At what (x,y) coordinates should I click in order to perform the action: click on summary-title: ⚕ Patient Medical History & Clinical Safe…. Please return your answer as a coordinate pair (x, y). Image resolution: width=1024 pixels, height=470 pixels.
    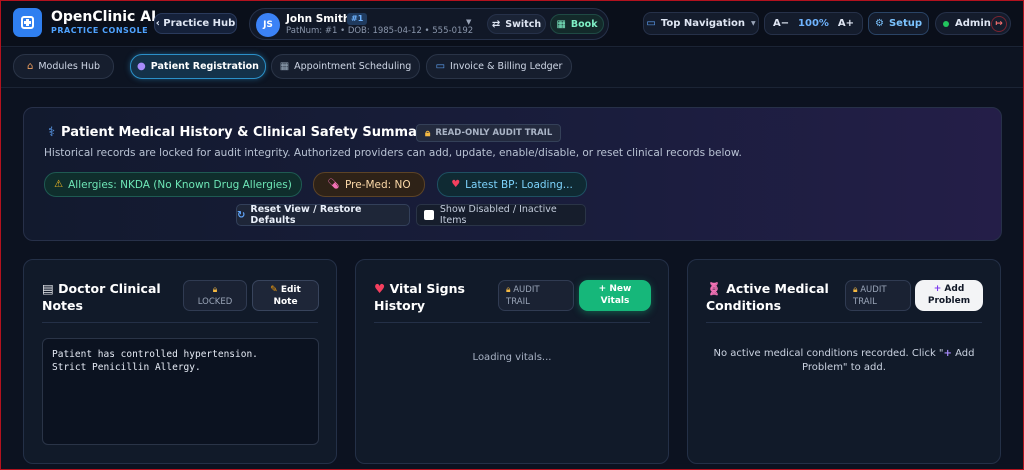
    Looking at the image, I should click on (240, 132).